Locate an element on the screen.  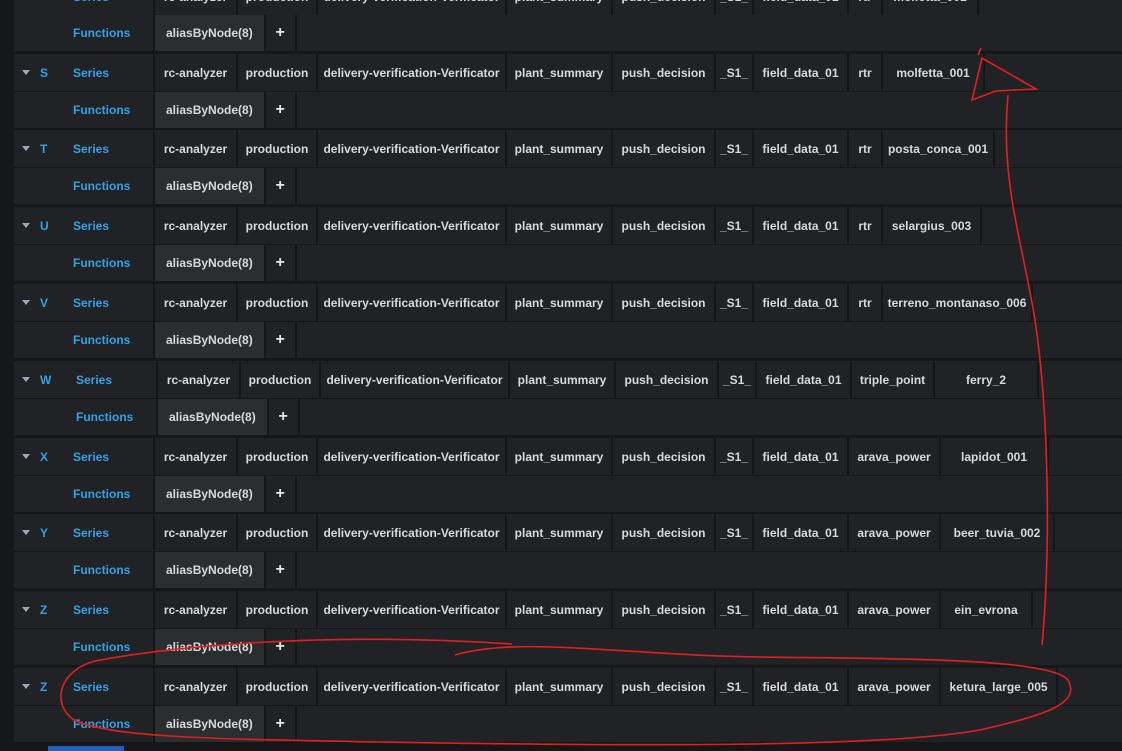
query-letter: U is located at coordinates (43, 225).